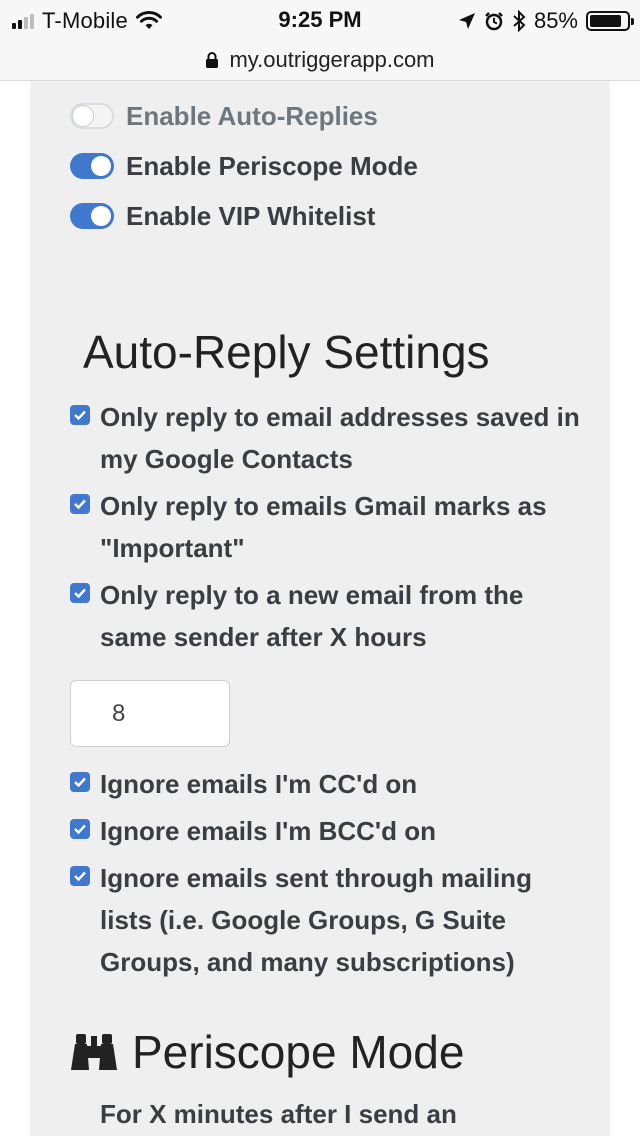 Image resolution: width=640 pixels, height=1136 pixels. I want to click on periscope-mode-heading: Periscope Mode, so click(267, 1052).